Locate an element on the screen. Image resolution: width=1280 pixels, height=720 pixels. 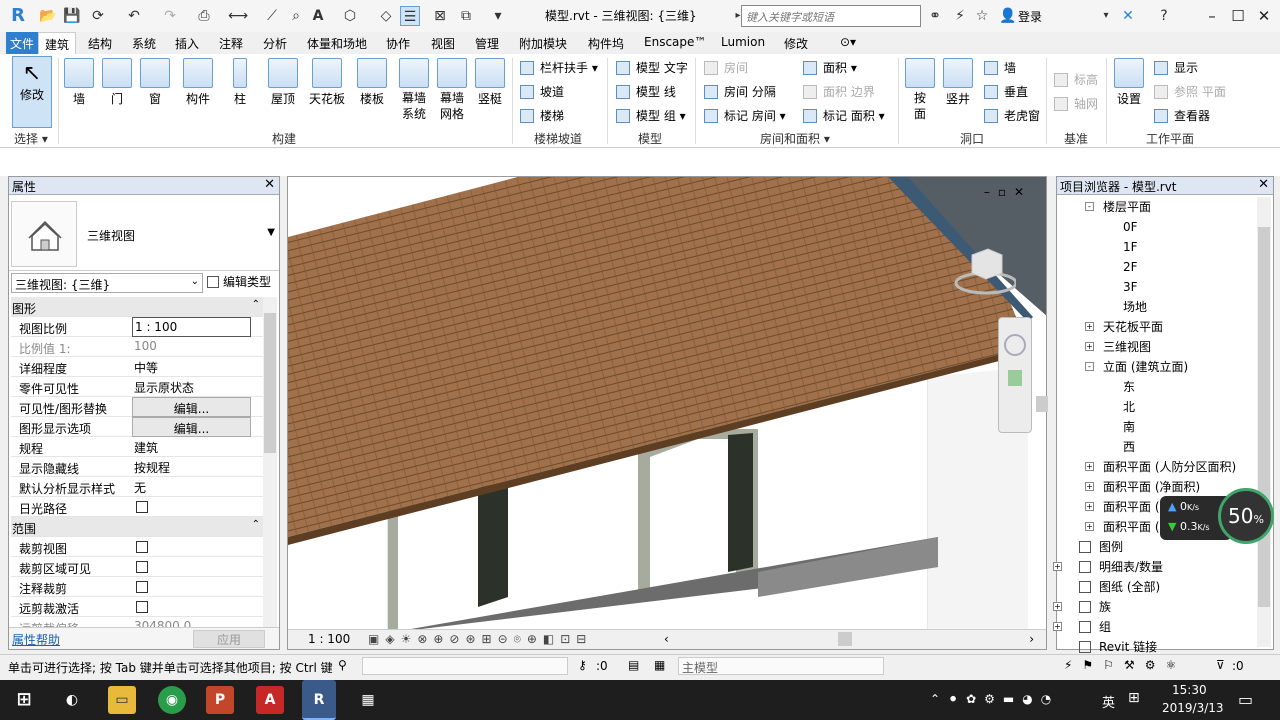
editable-only-icon: ⚷ is located at coordinates (582, 665).